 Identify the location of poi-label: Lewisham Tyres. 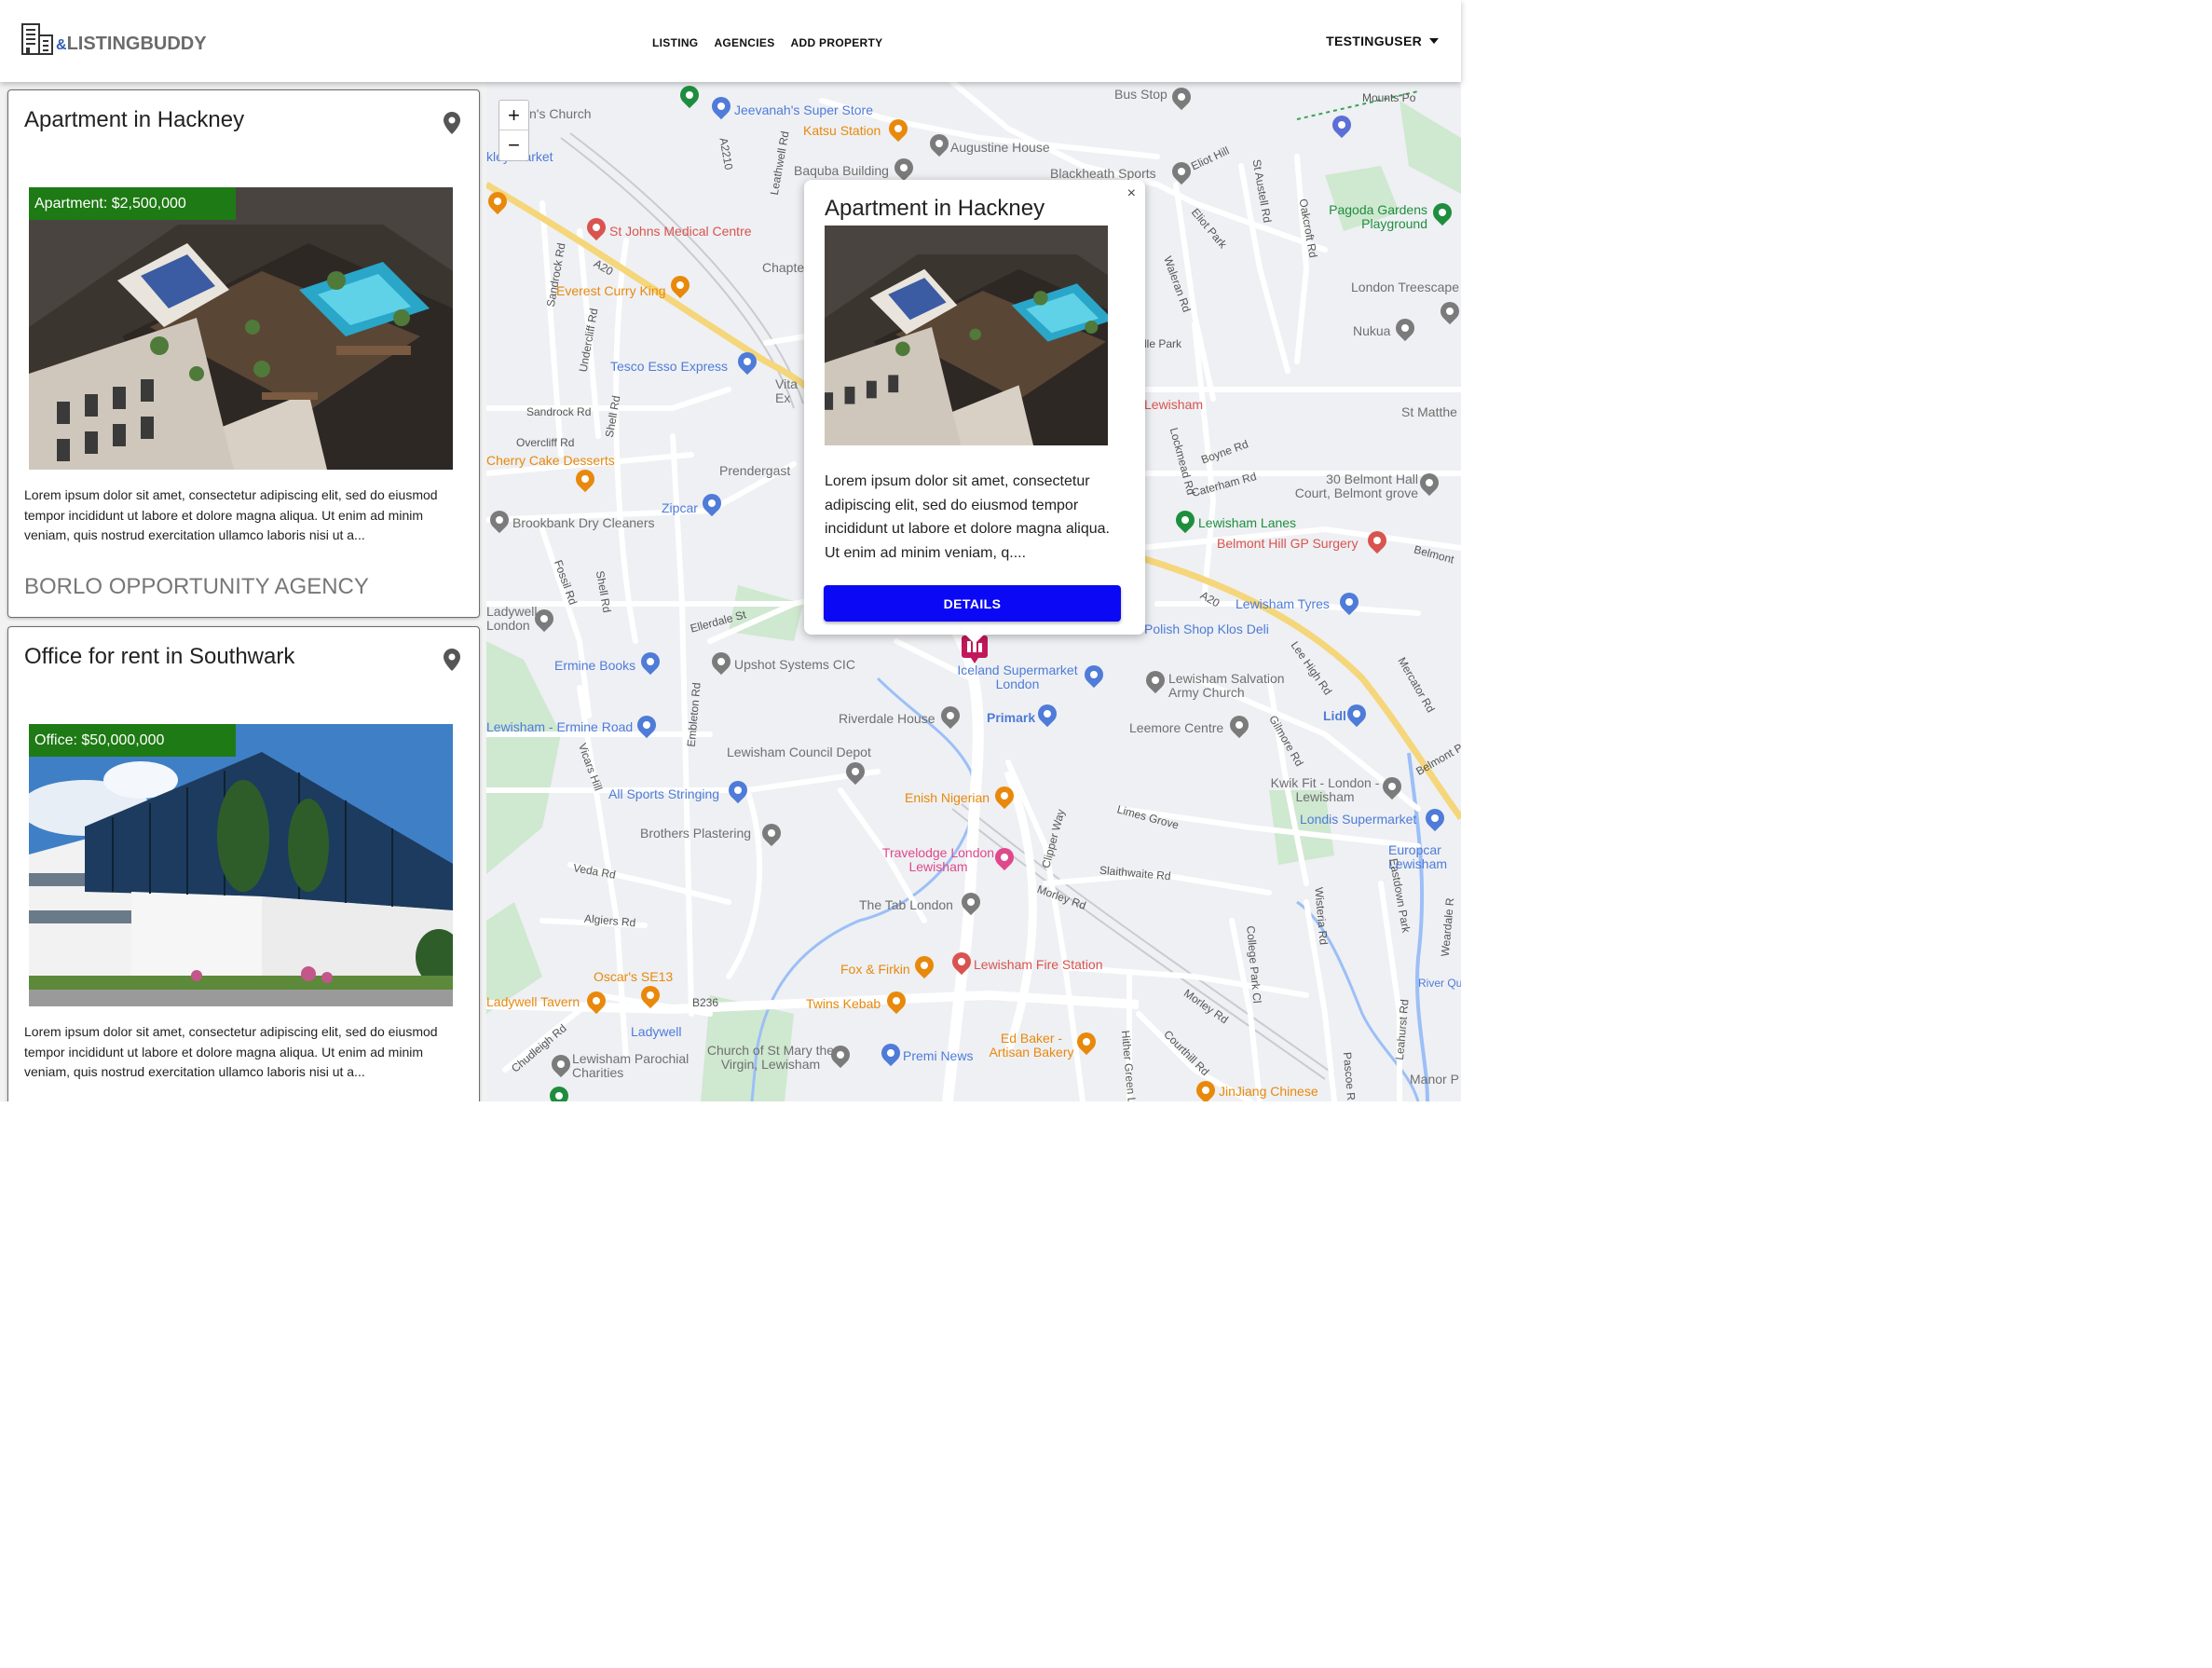
(1283, 603).